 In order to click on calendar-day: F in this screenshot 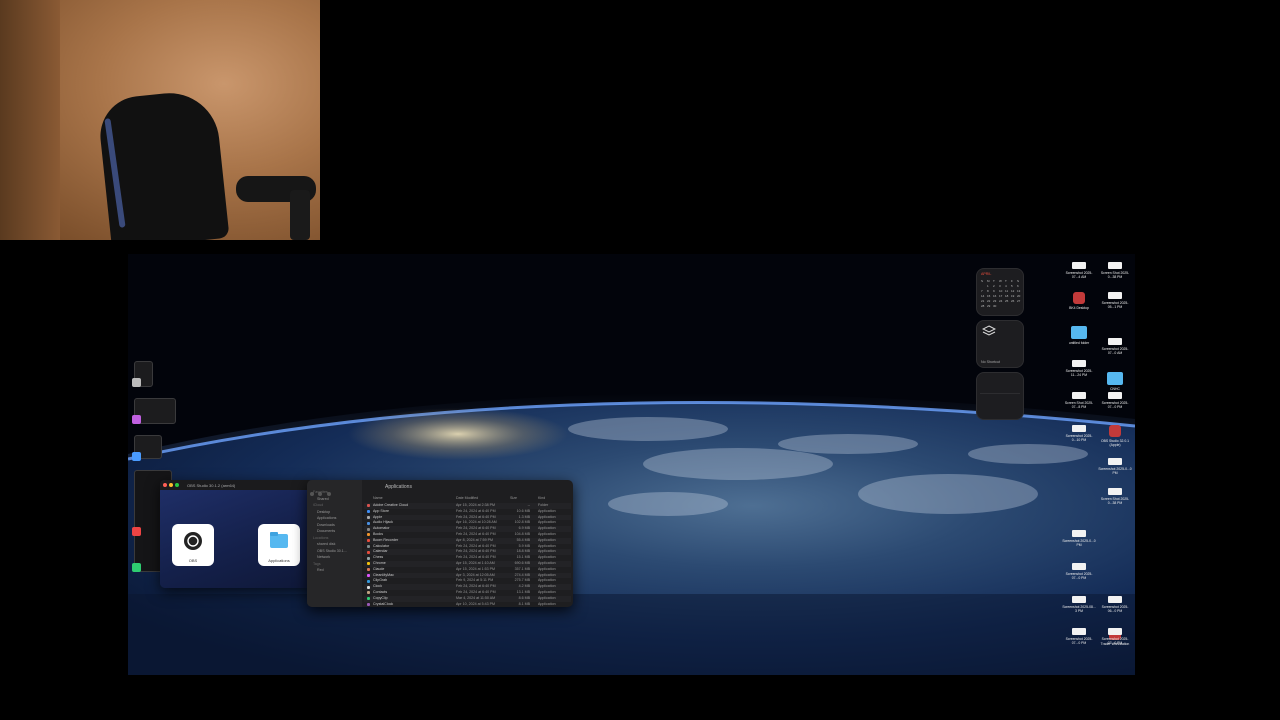, I will do `click(1012, 281)`.